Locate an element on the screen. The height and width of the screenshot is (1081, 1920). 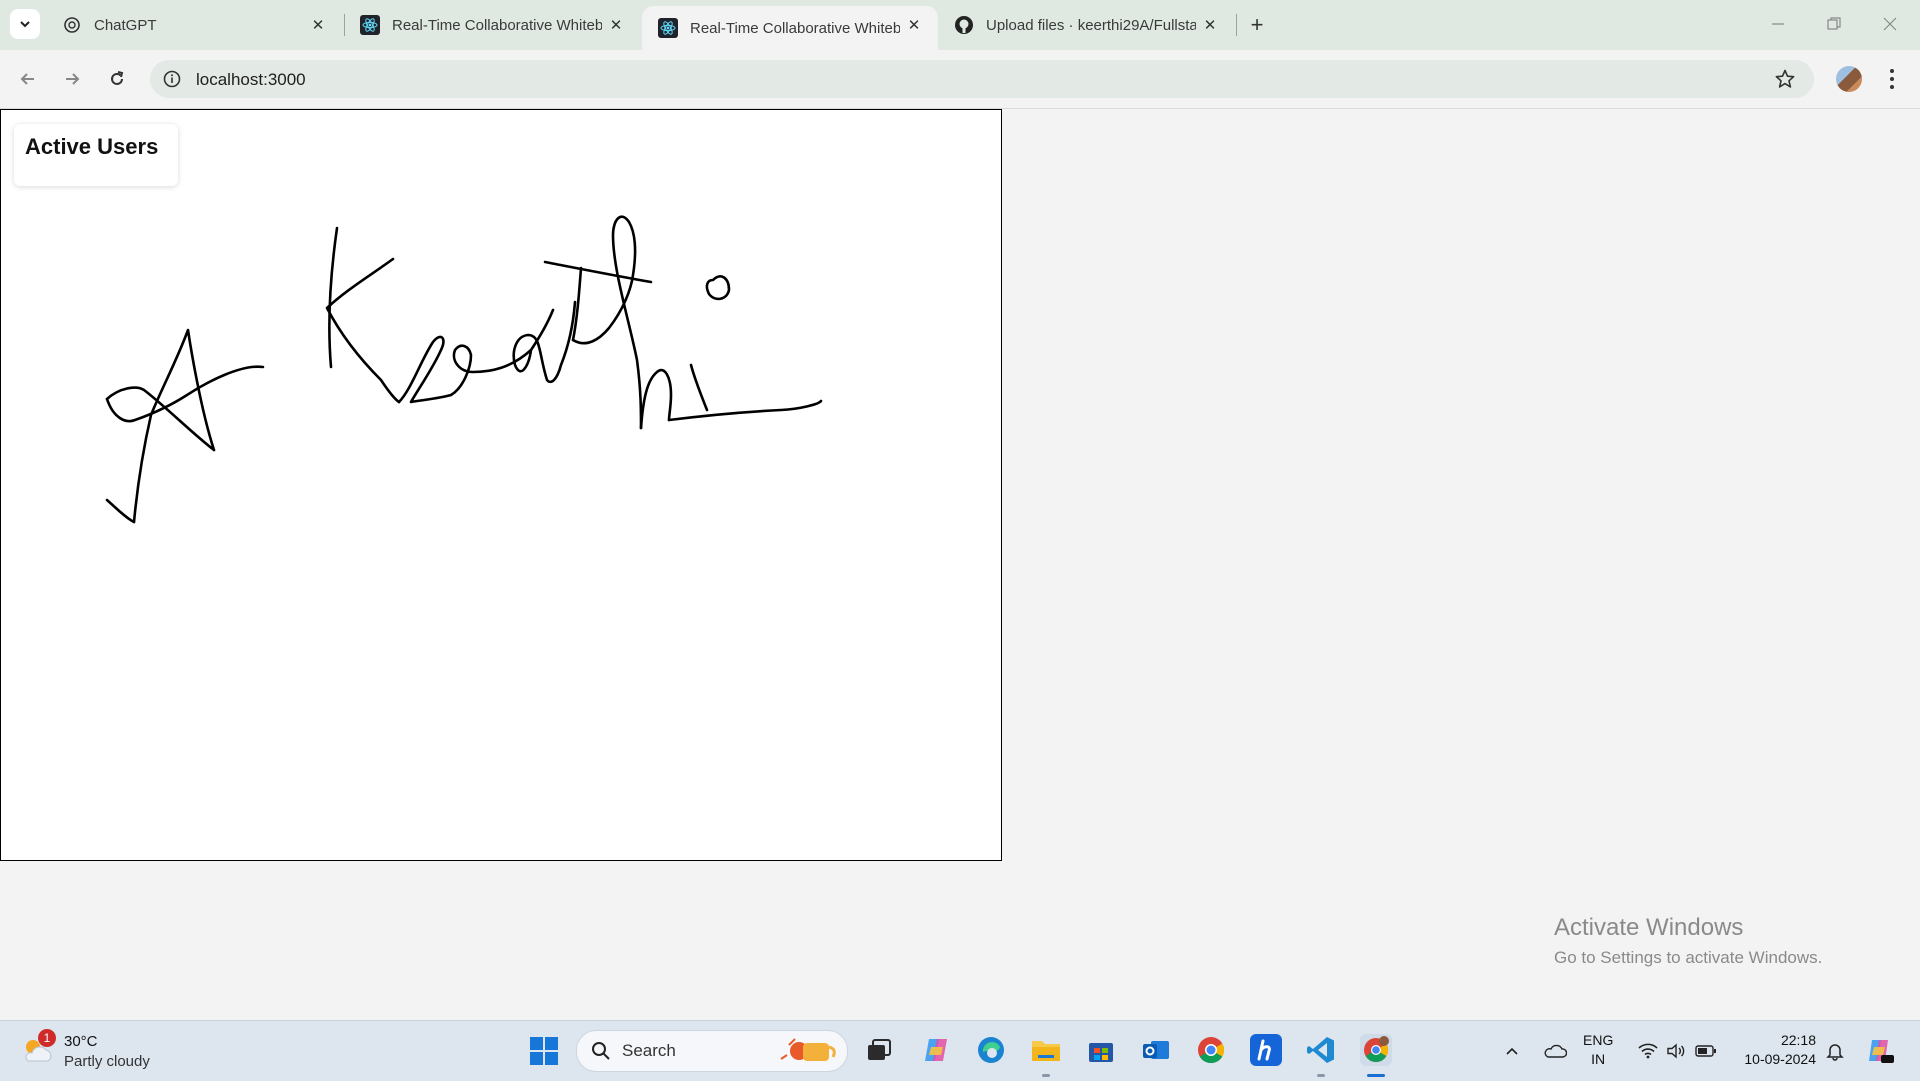
file-explorer-icon is located at coordinates (1046, 1050).